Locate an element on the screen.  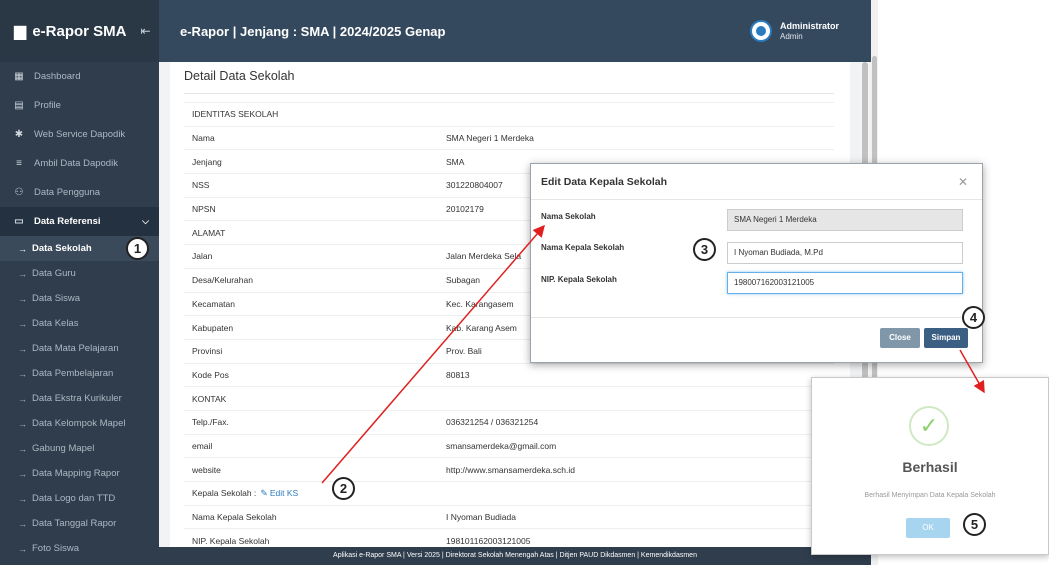
callout-badge: 5 is located at coordinates (974, 524).